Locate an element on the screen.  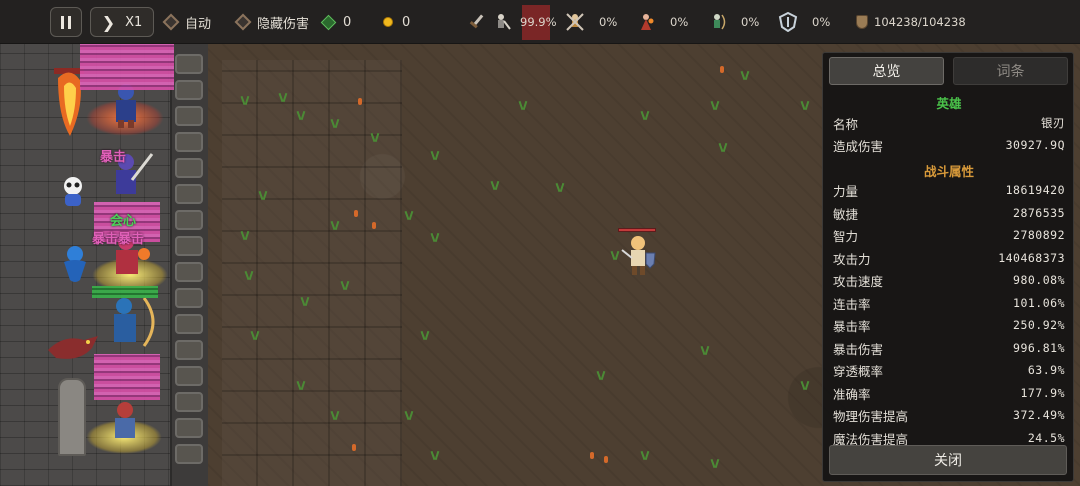
enemy-knight is located at coordinates (639, 253).